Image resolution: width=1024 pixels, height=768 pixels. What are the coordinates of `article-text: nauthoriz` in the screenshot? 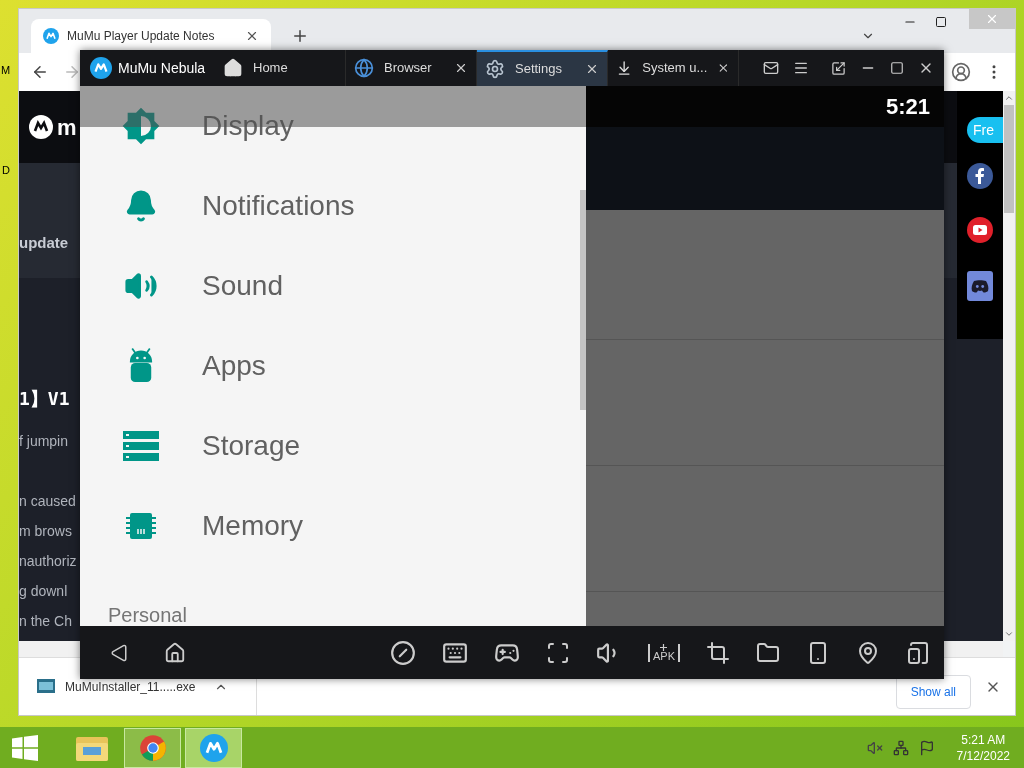 It's located at (48, 561).